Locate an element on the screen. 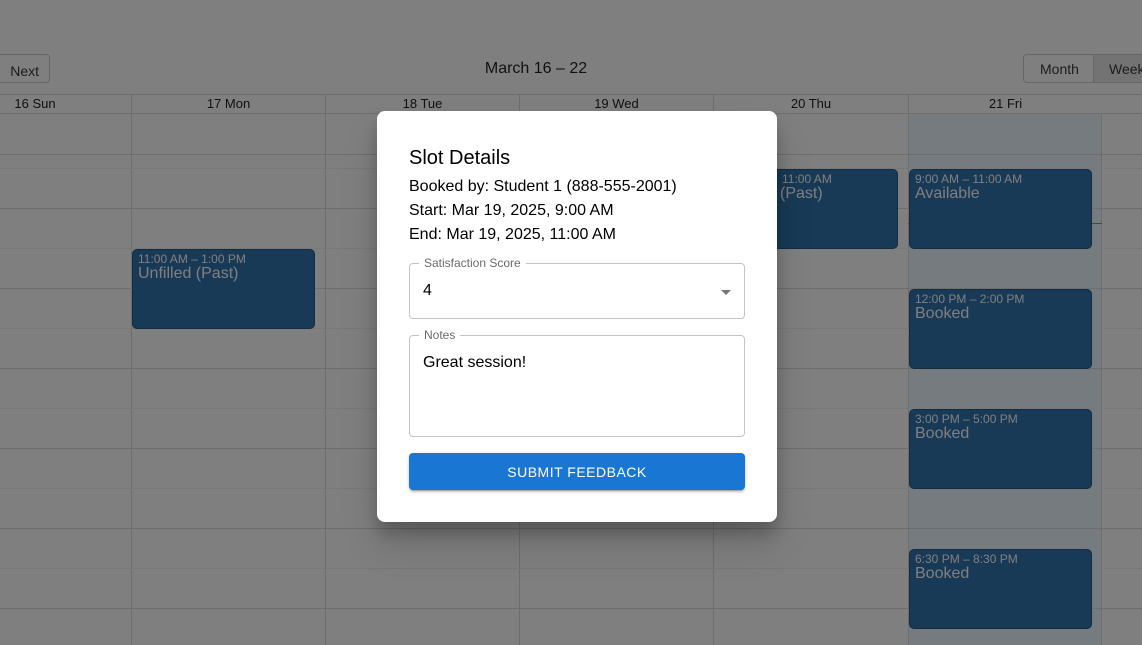 The height and width of the screenshot is (645, 1142). end-time-text: End: Mar 19, 2025, 11:00 AM is located at coordinates (512, 234).